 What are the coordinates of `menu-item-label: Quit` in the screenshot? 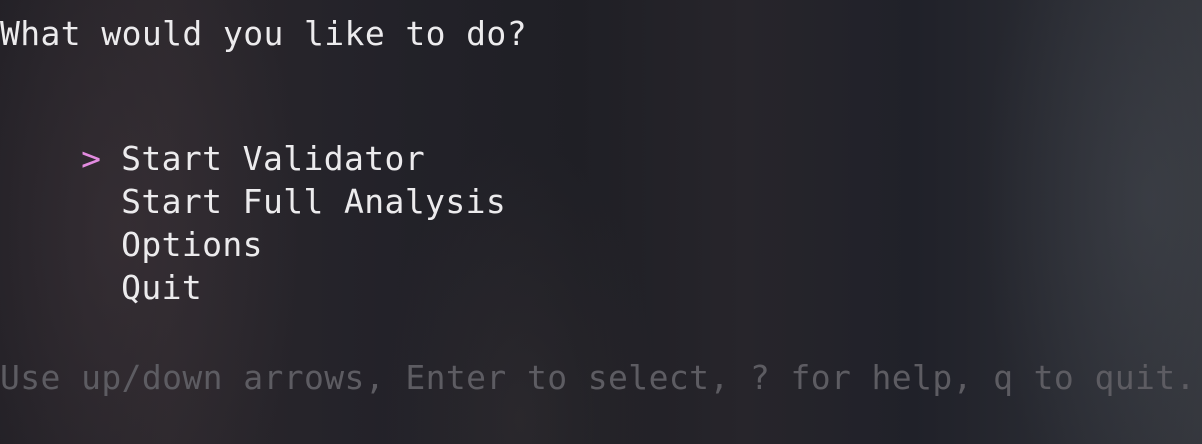 It's located at (162, 287).